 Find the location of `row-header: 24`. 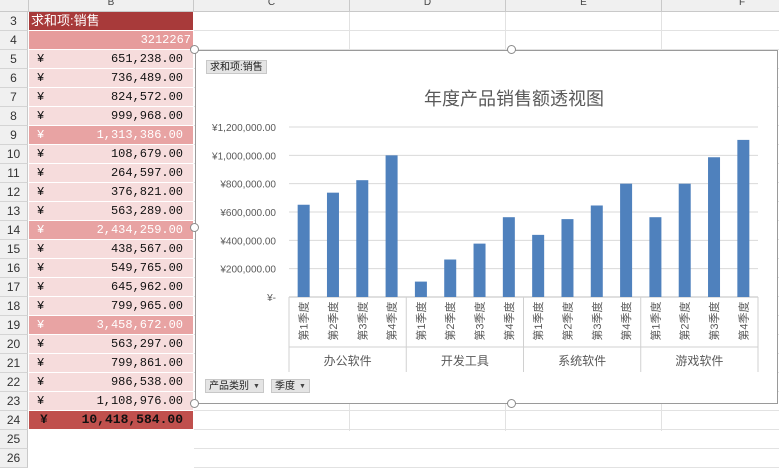

row-header: 24 is located at coordinates (14, 420).